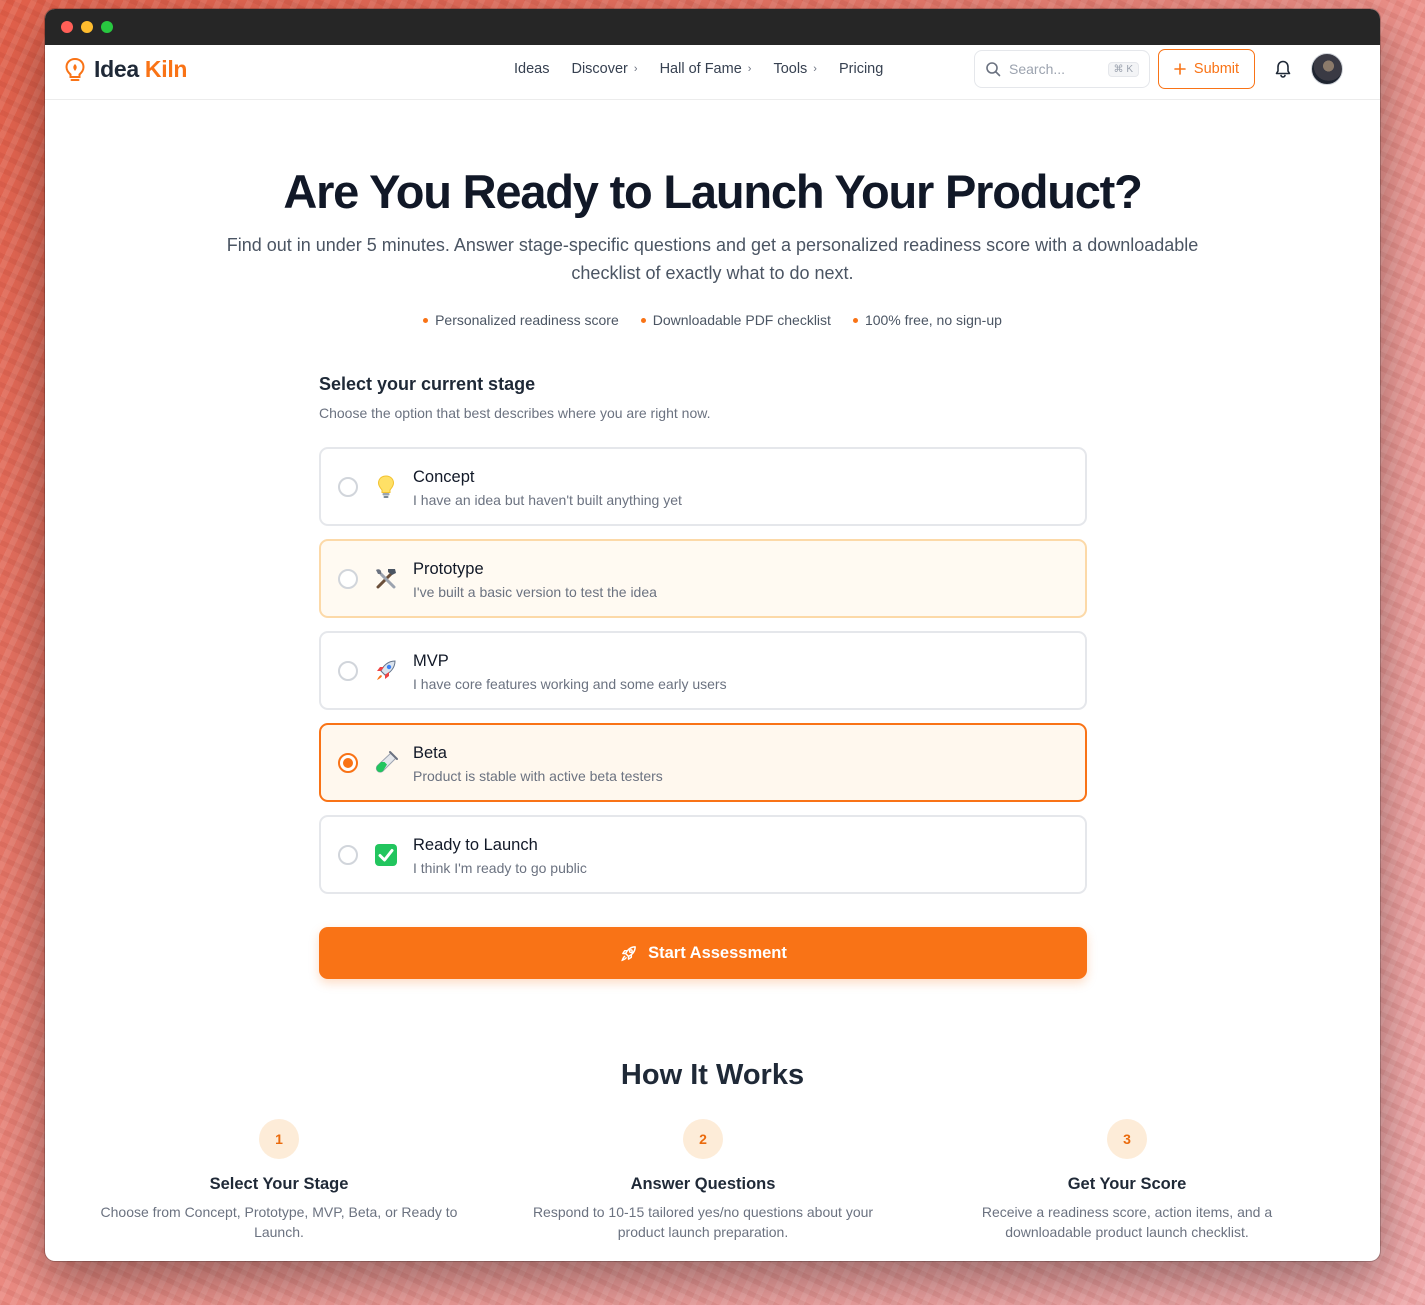  I want to click on logo-text: Idea Kiln, so click(141, 69).